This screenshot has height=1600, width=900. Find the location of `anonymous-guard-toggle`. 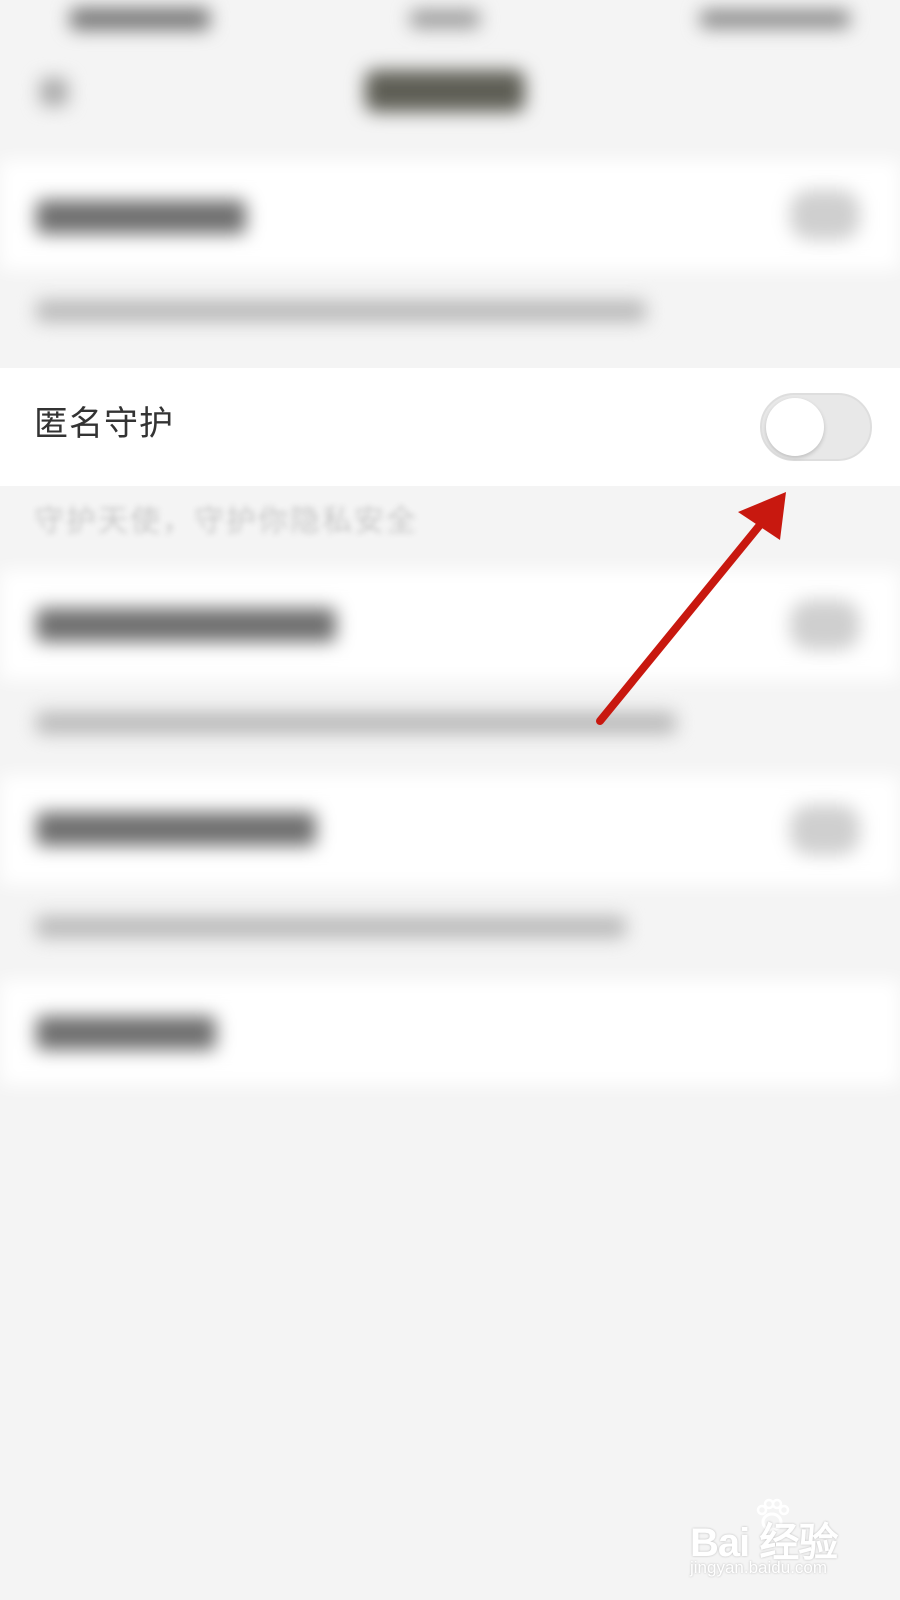

anonymous-guard-toggle is located at coordinates (816, 427).